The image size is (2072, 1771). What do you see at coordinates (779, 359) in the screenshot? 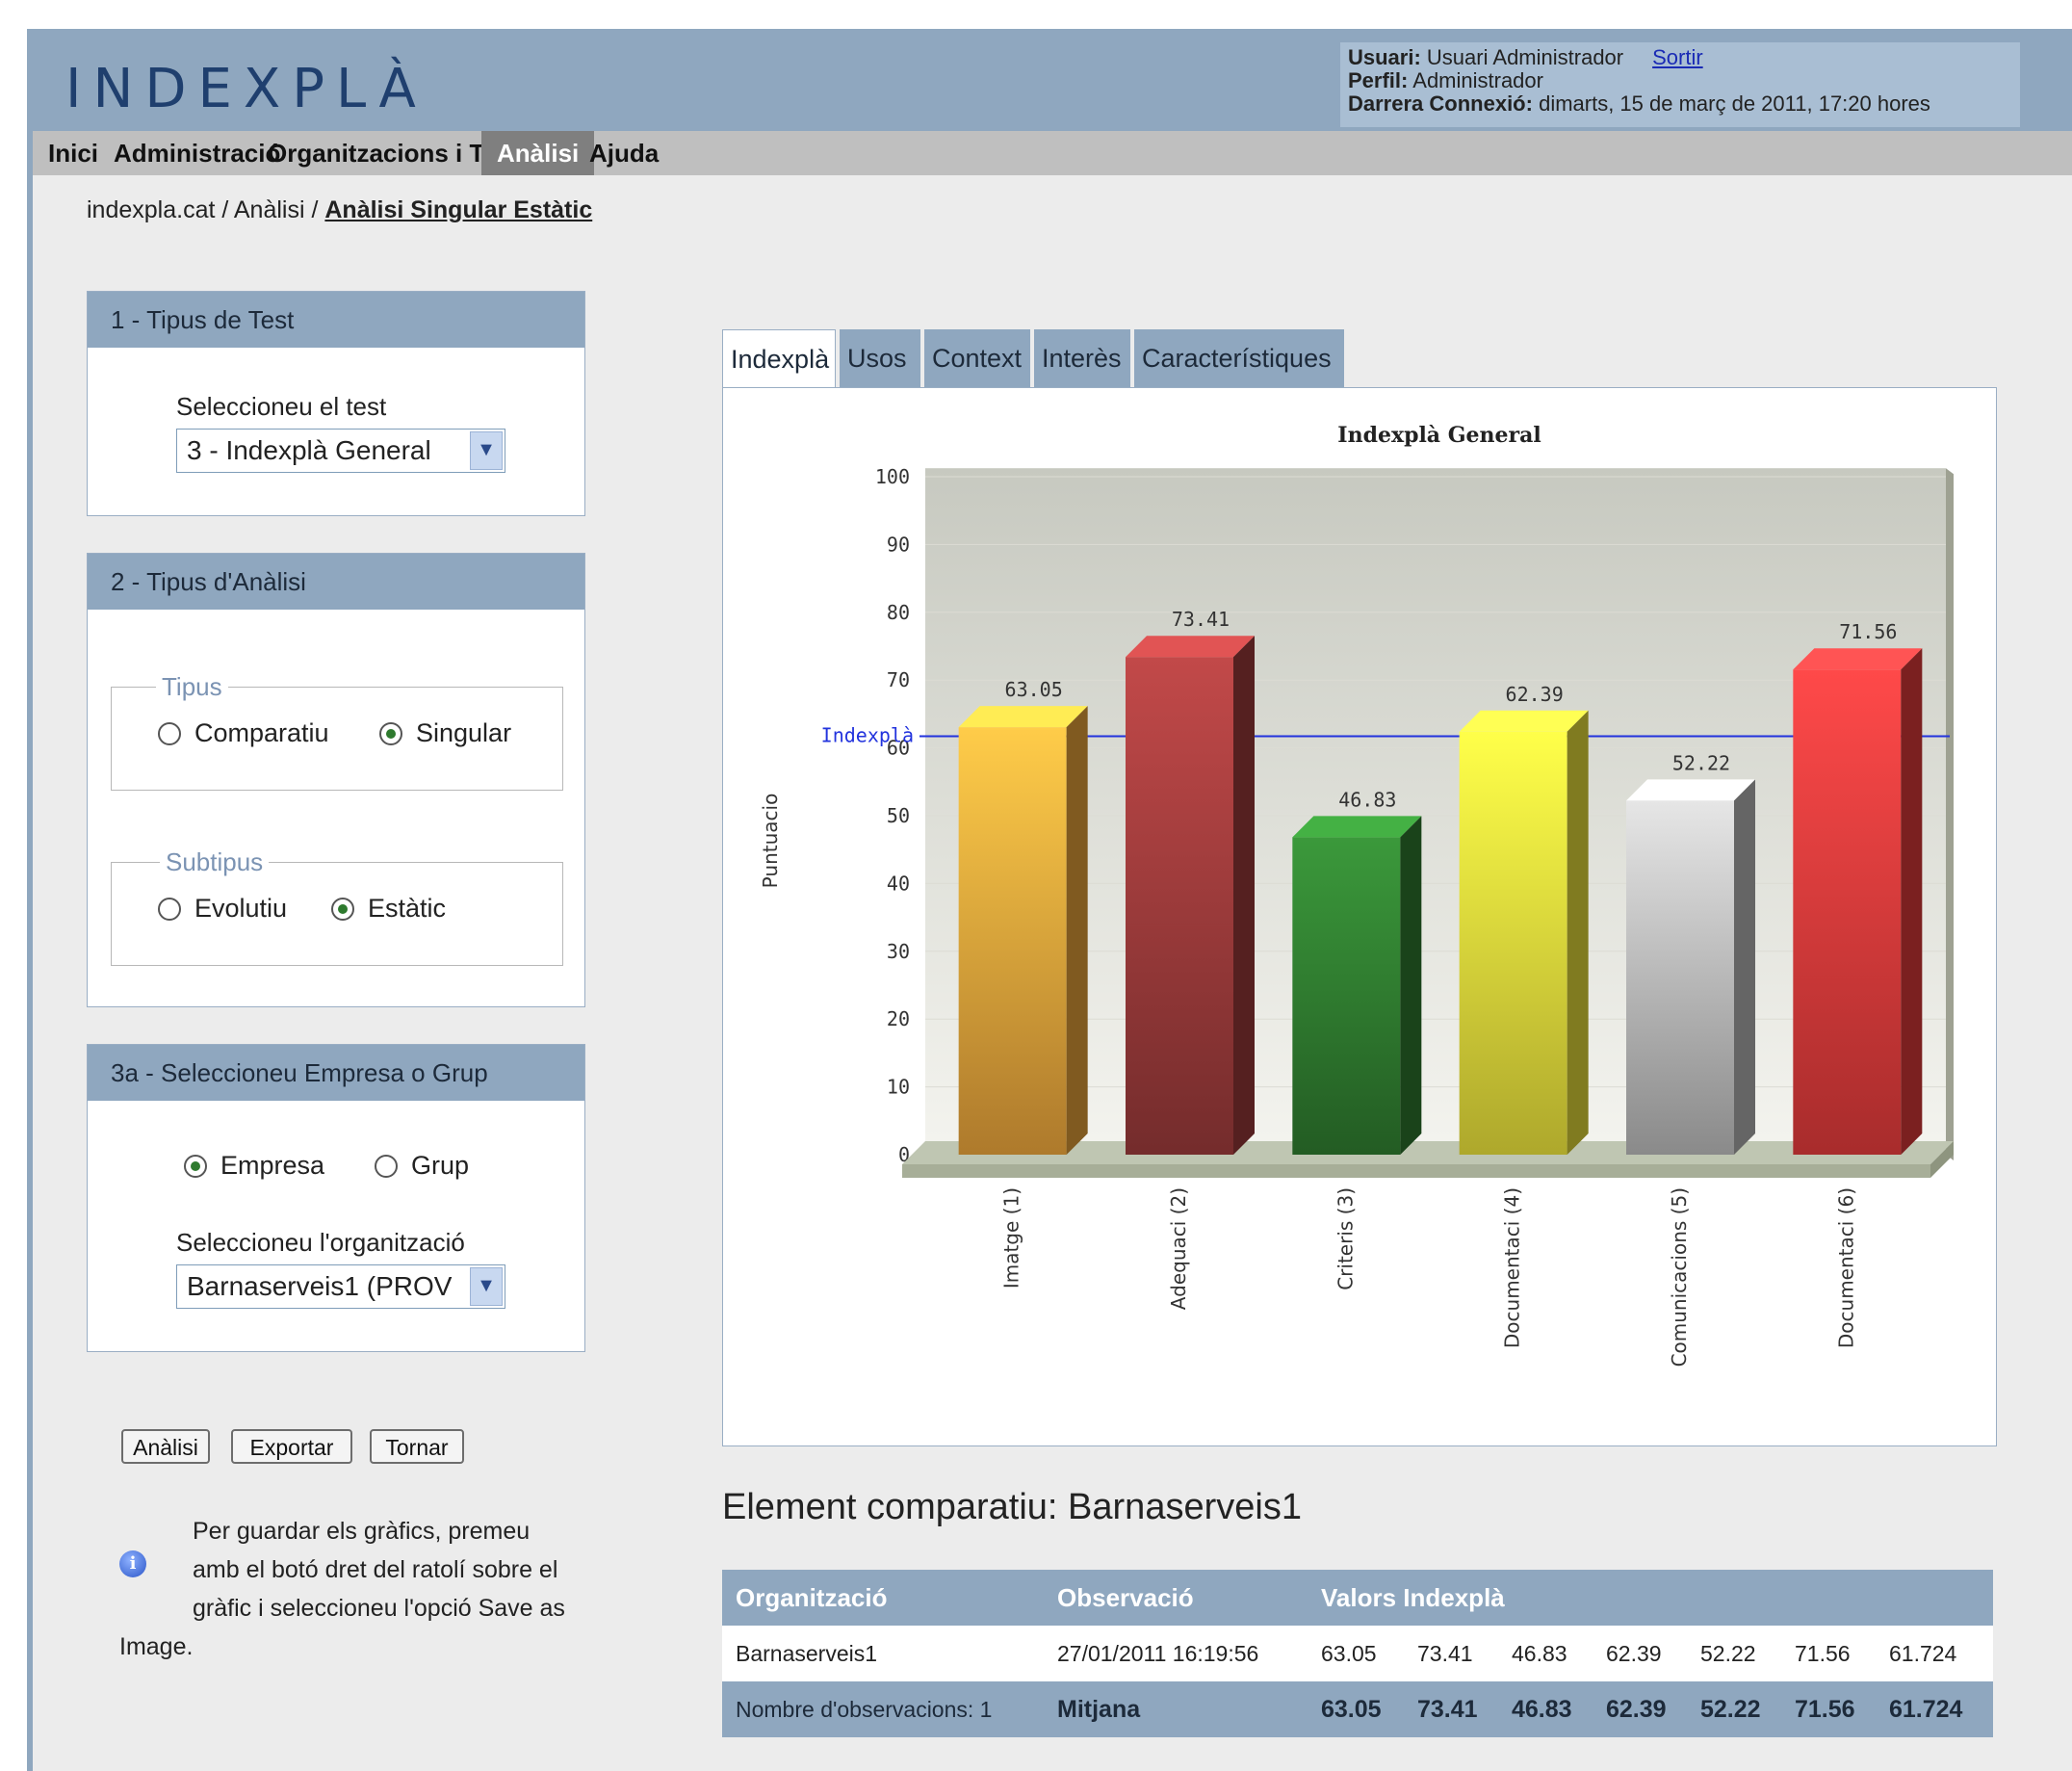
I see `tab-indexpla: Indexplà` at bounding box center [779, 359].